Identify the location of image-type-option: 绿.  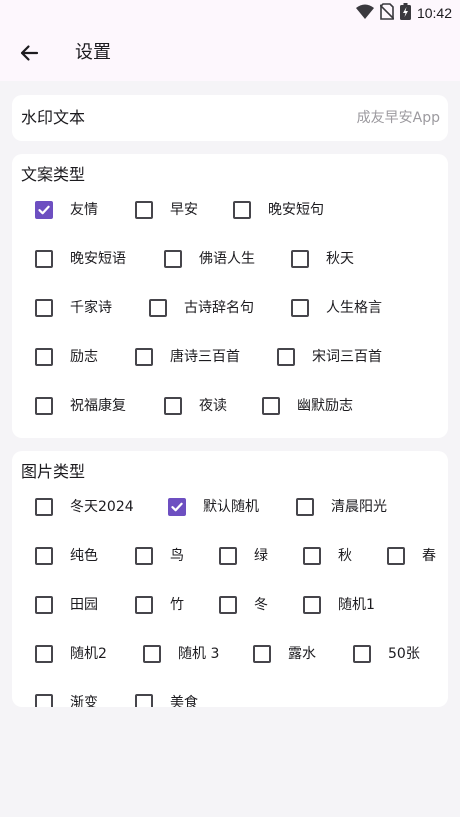
(243, 556).